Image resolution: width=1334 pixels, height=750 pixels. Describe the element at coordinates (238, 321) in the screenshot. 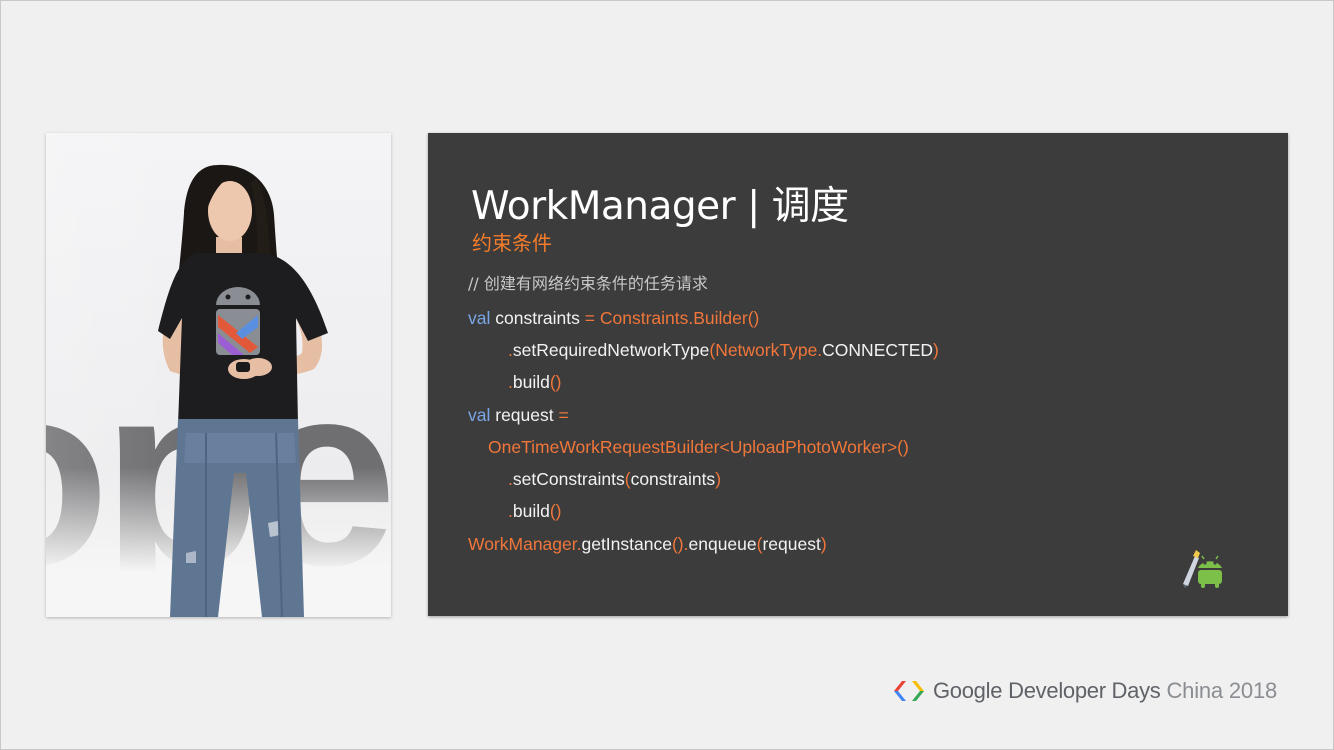

I see `android-shirt-graphic` at that location.